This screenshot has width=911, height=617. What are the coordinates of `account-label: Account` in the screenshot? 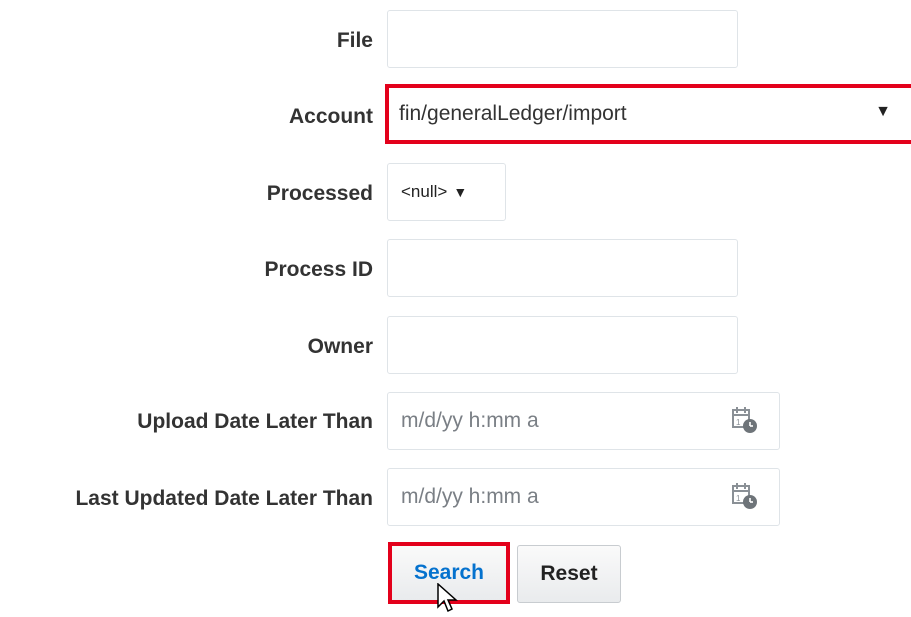 It's located at (331, 116).